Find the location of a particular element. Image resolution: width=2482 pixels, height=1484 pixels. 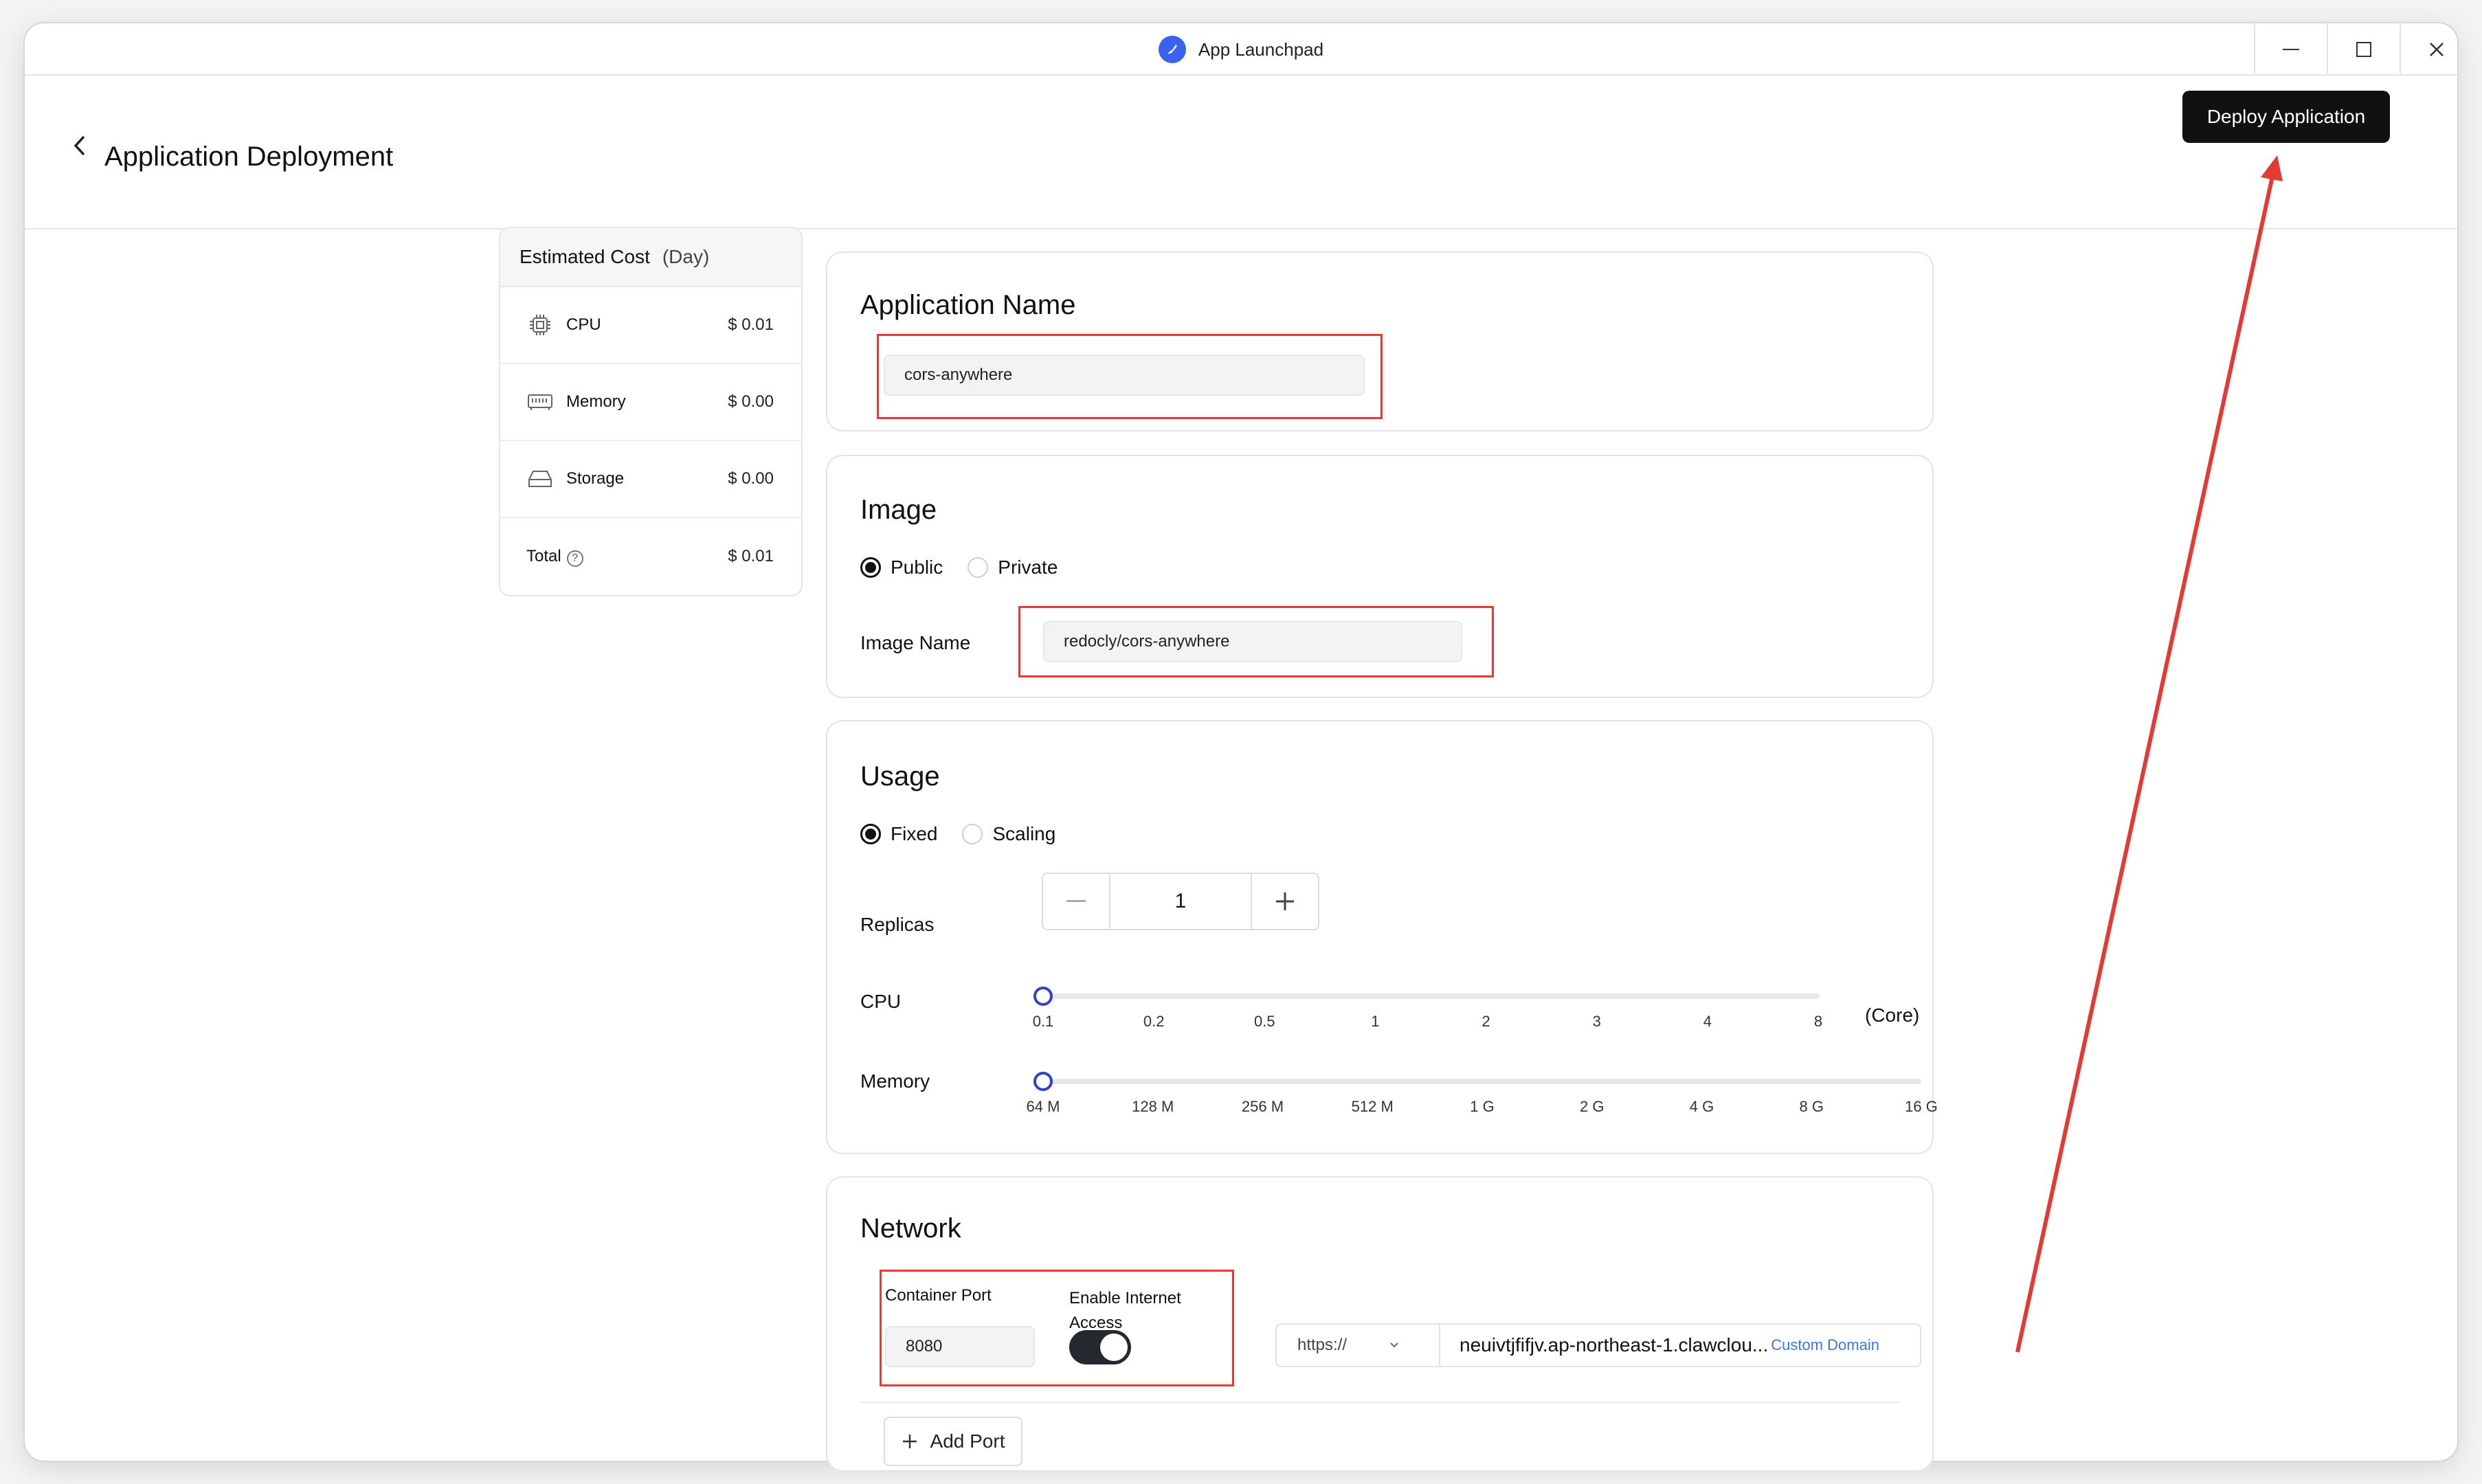

protocol-select: https:// is located at coordinates (1357, 1345).